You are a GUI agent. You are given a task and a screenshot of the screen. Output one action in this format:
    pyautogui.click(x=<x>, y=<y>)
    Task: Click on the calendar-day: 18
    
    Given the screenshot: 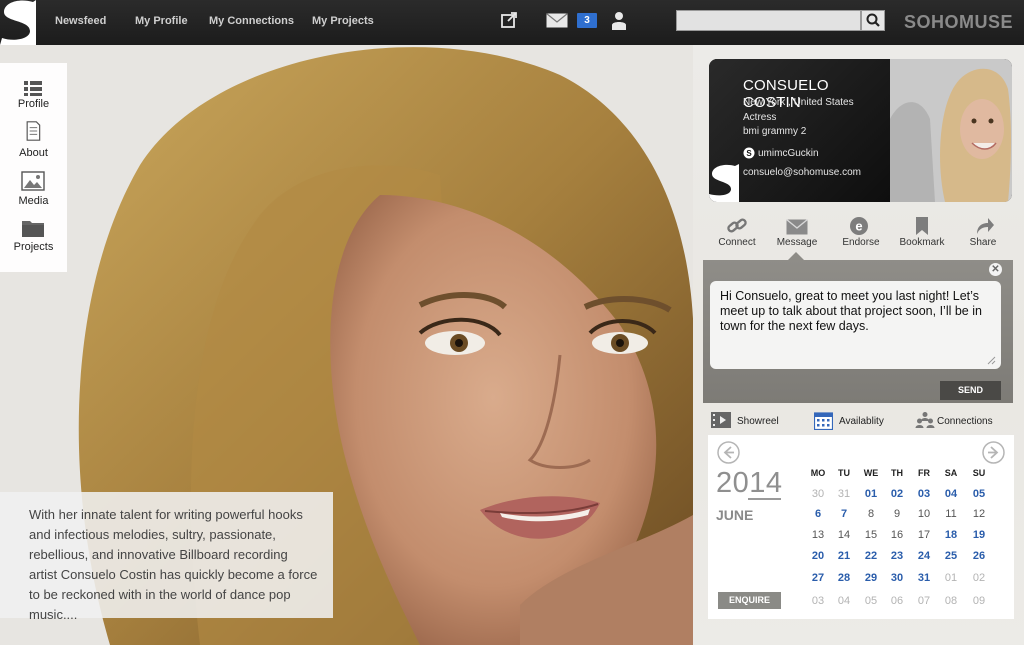 What is the action you would take?
    pyautogui.click(x=951, y=535)
    